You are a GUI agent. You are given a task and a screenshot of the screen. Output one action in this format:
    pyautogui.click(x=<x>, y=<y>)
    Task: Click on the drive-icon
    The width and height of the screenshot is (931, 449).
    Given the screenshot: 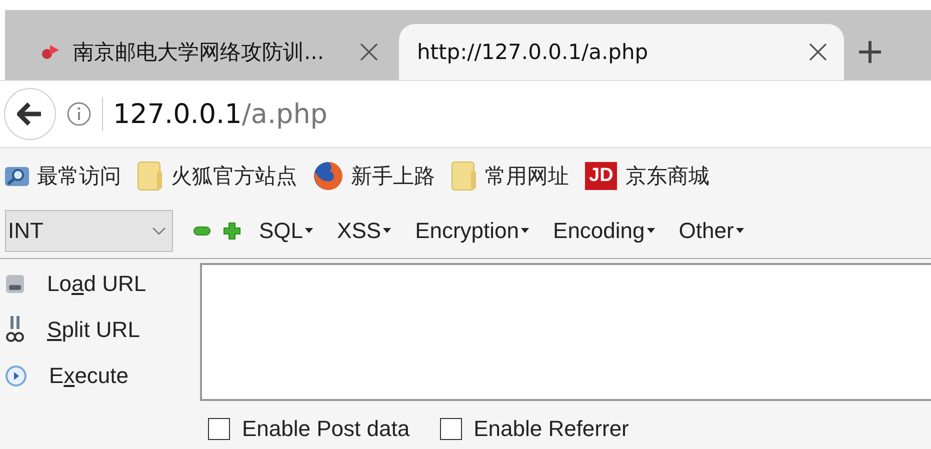 What is the action you would take?
    pyautogui.click(x=15, y=284)
    